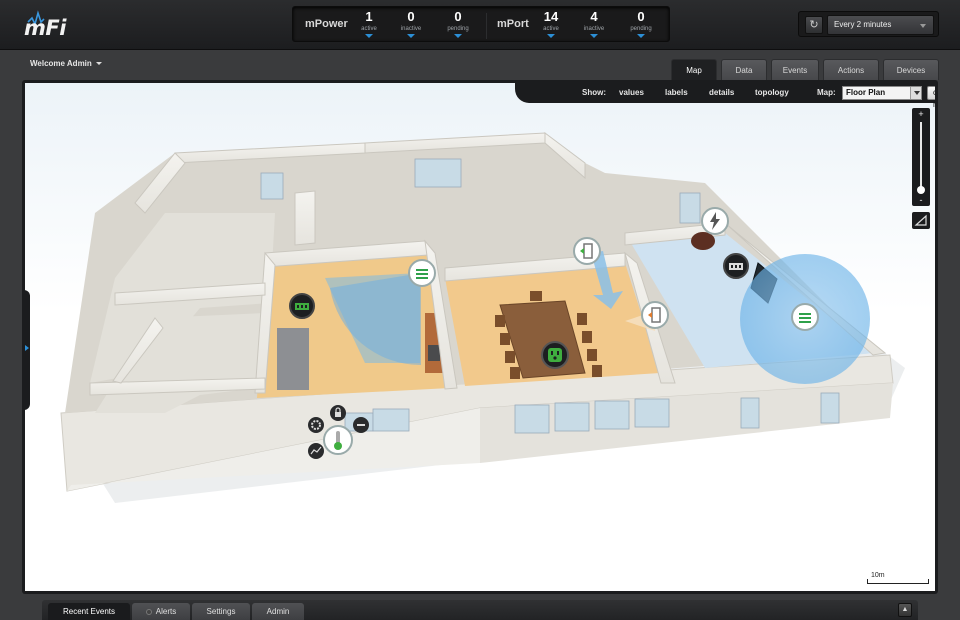 Image resolution: width=960 pixels, height=620 pixels. I want to click on show-topology-toggle: topology, so click(772, 92).